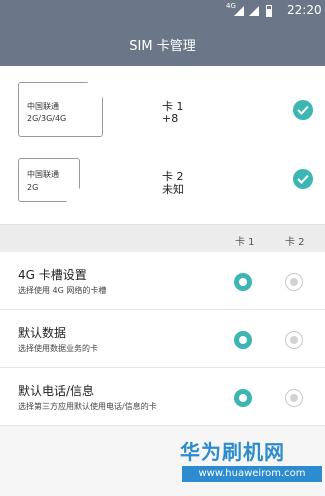 Image resolution: width=325 pixels, height=496 pixels. I want to click on sim-1-type: 2G/3G/4G, so click(47, 118).